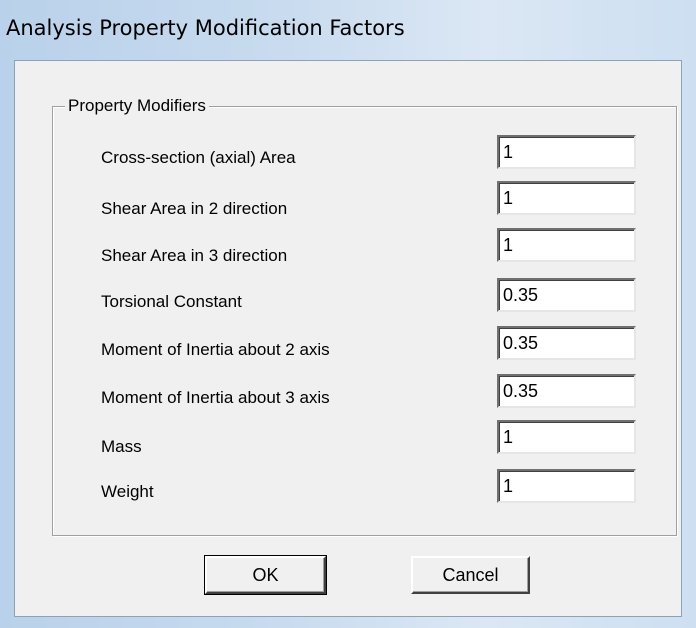 The width and height of the screenshot is (696, 628). What do you see at coordinates (265, 575) in the screenshot?
I see `ok-button: OK` at bounding box center [265, 575].